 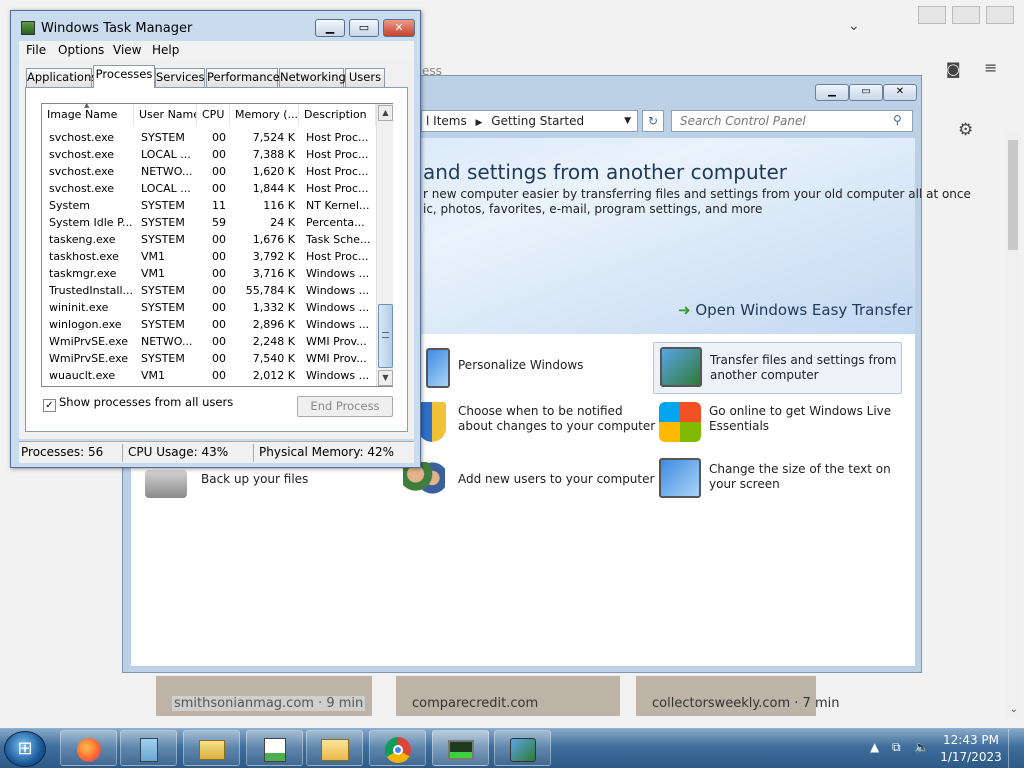 I want to click on start-button: ⊞, so click(x=25, y=749).